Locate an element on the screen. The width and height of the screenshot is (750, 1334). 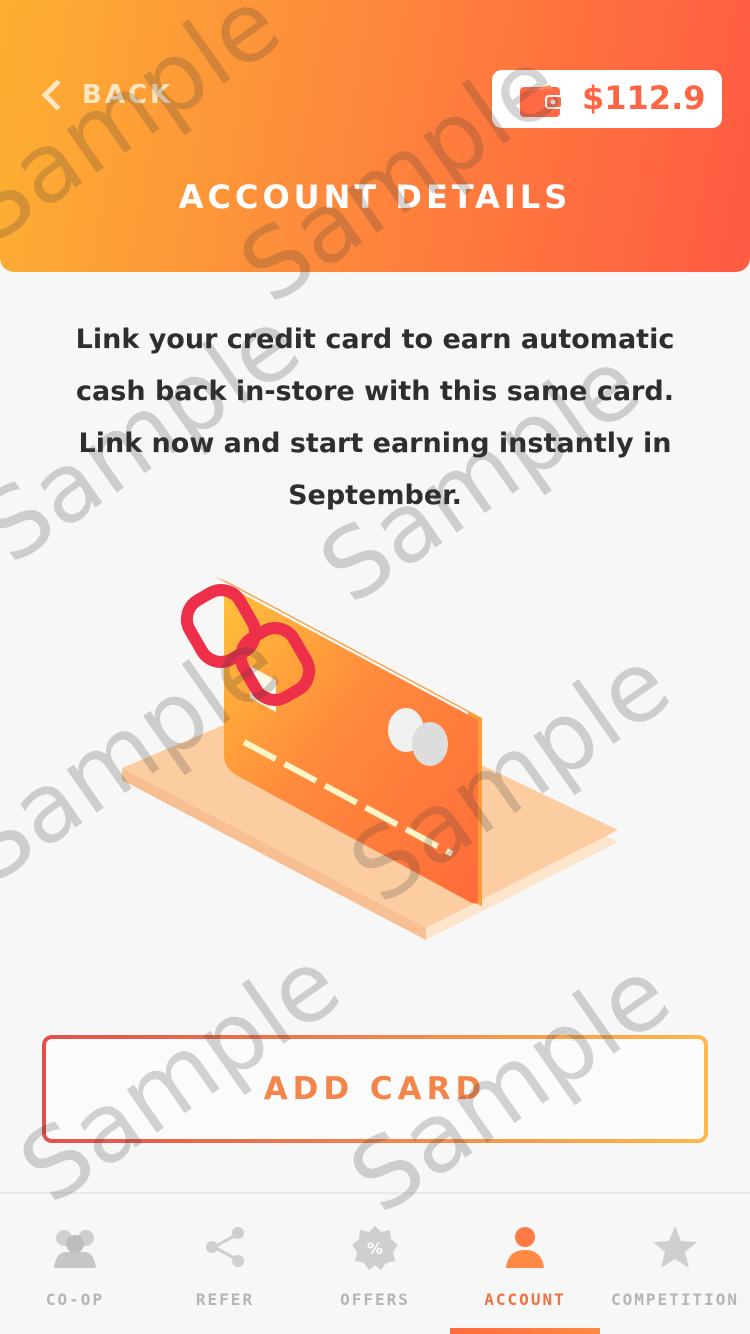
add-card-label: ADD CARD is located at coordinates (375, 1089).